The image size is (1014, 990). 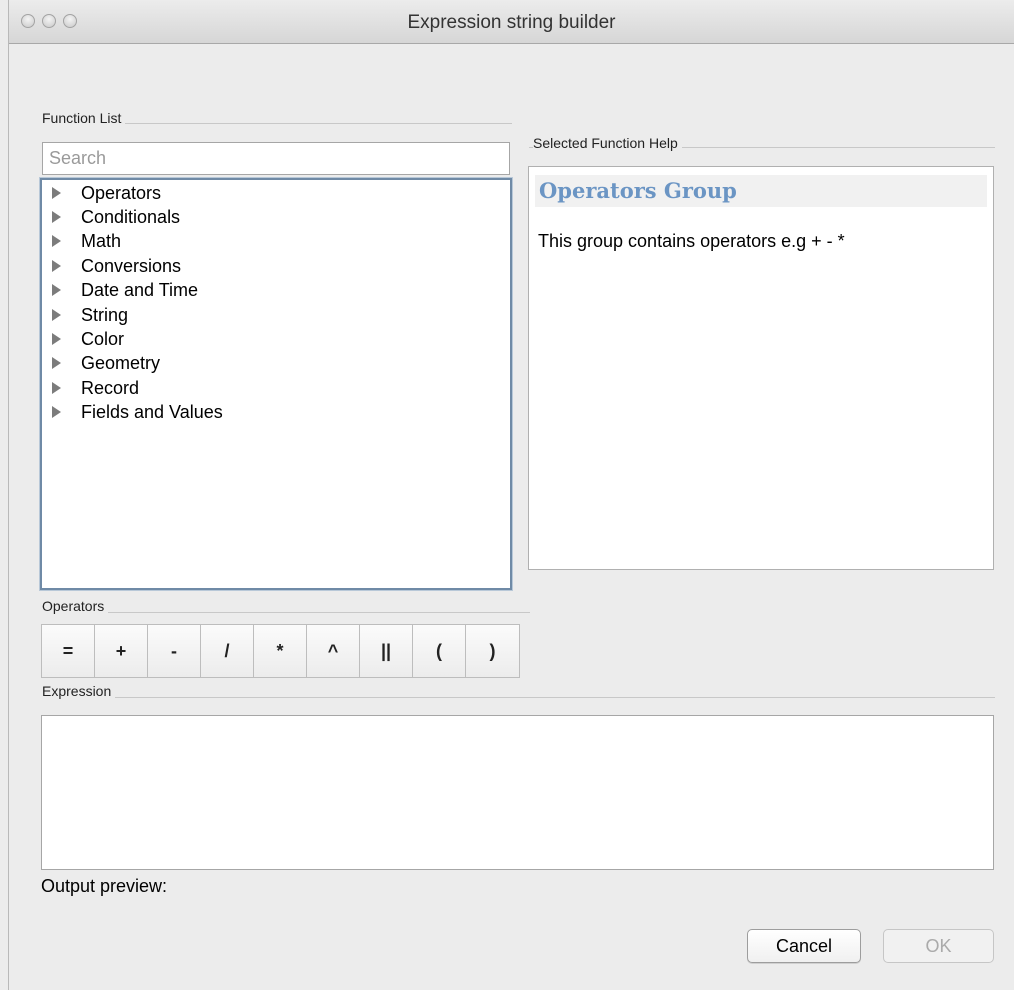 What do you see at coordinates (79, 691) in the screenshot?
I see `expression-label: Expression` at bounding box center [79, 691].